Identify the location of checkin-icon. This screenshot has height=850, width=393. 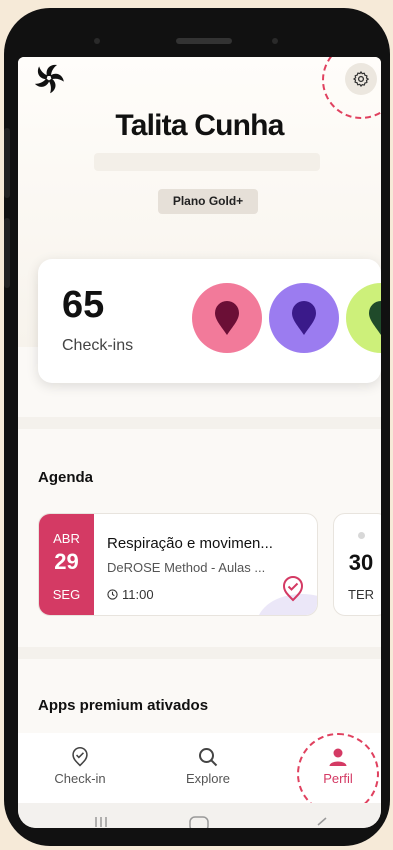
(80, 757).